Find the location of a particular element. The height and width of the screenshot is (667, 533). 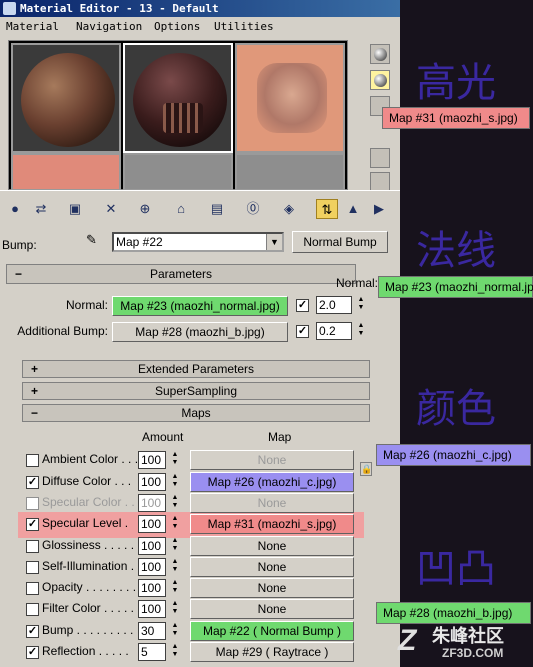

opacity-amount: 100 is located at coordinates (152, 588).